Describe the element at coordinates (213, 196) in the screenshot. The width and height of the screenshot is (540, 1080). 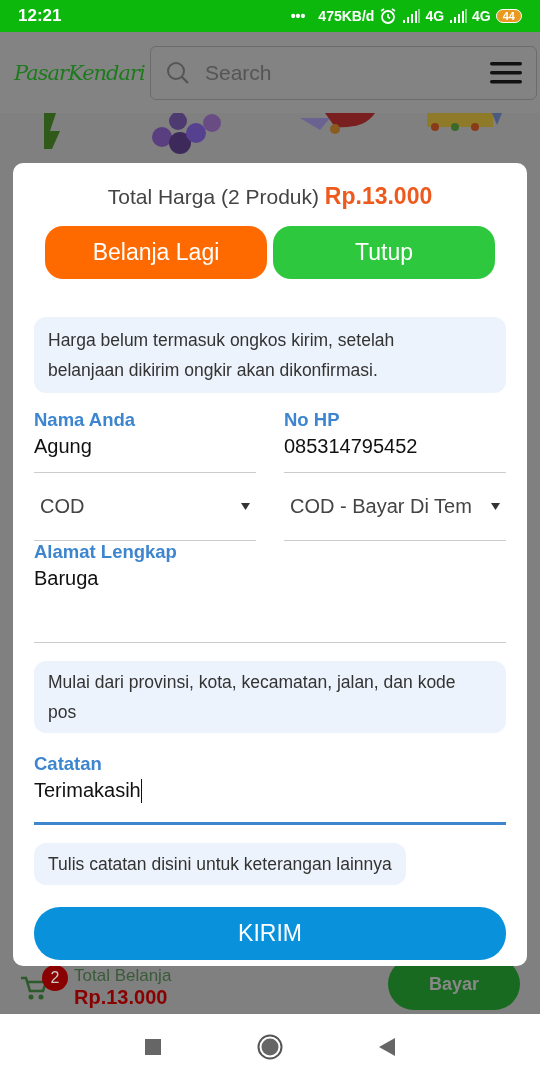
I see `dialog-title: Total Harga (2 Produk)` at that location.